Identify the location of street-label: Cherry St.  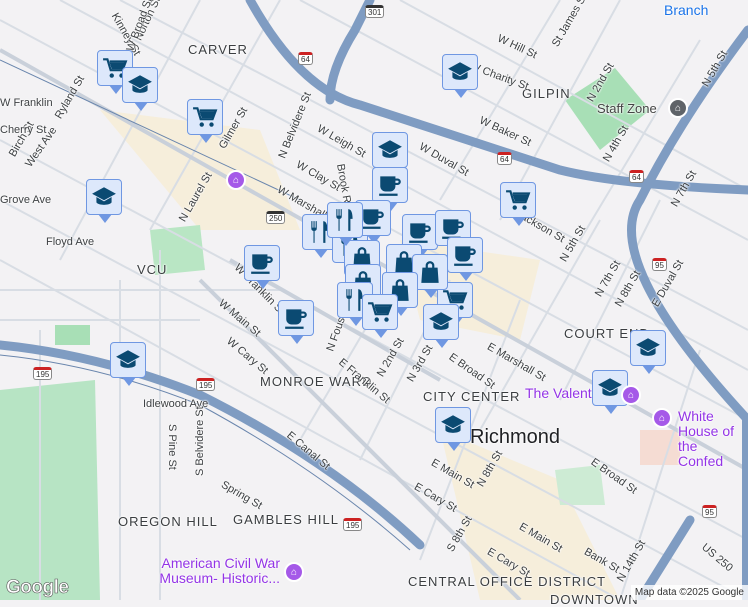
(23, 130).